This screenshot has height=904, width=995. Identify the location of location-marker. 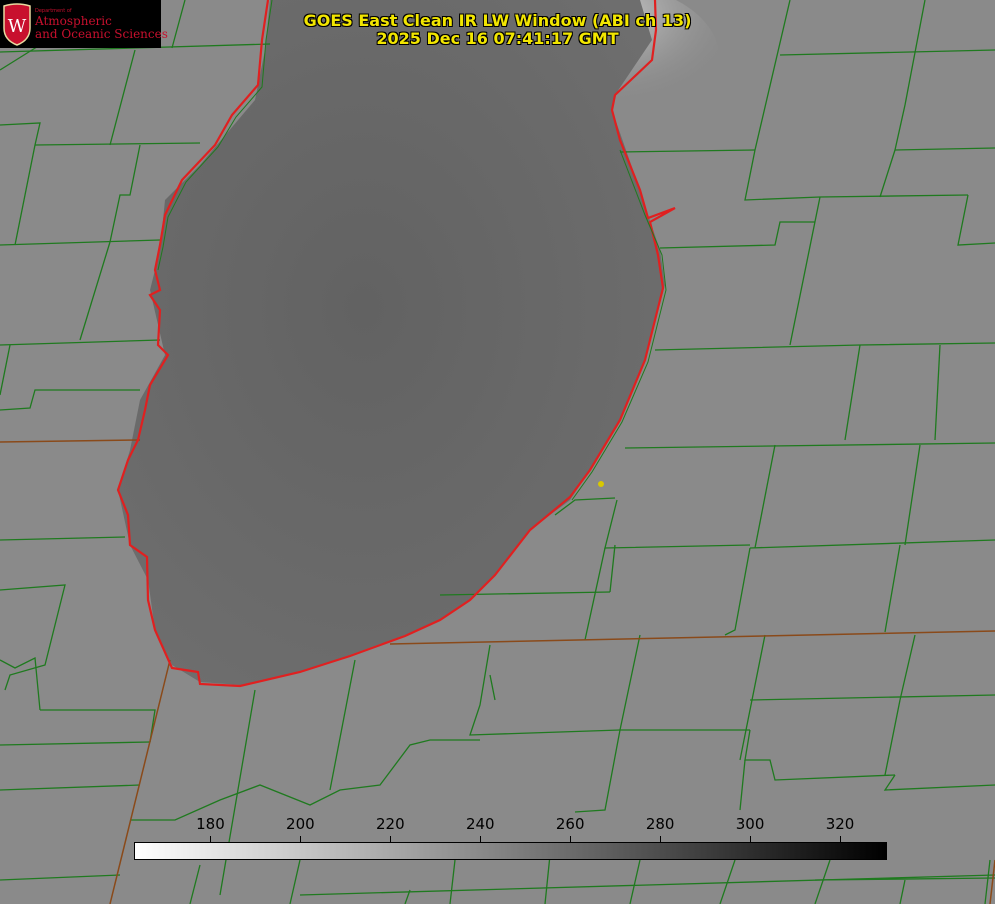
(601, 484).